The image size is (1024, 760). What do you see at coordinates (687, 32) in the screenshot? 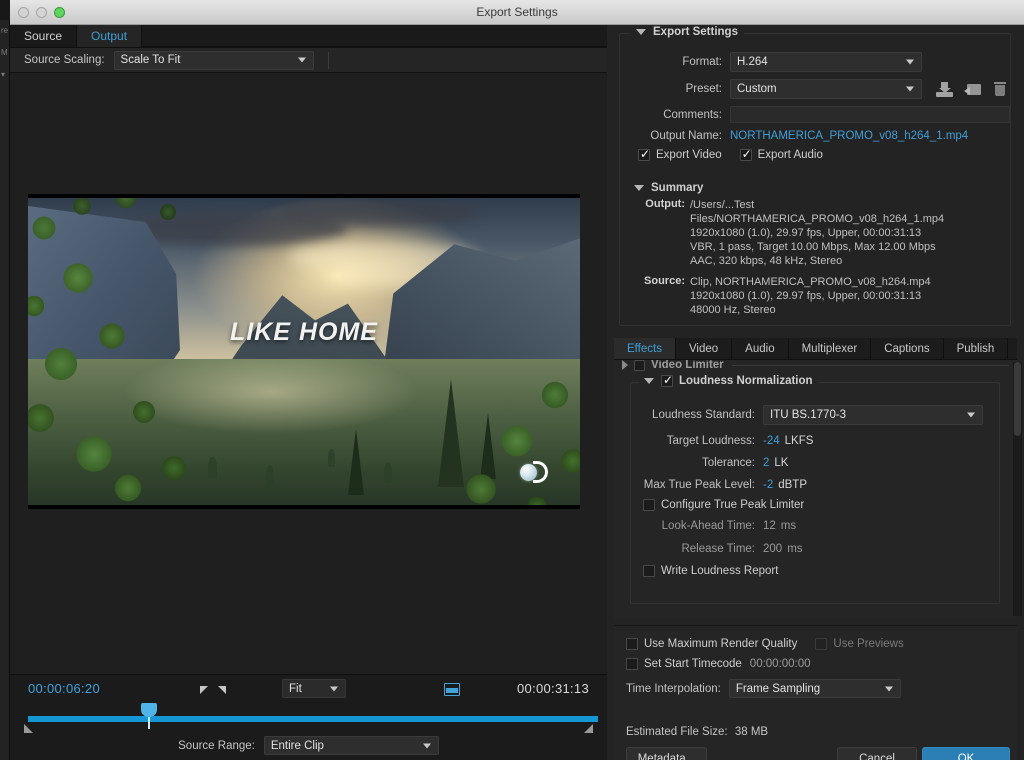
I see `export-settings-header: Export Settings` at bounding box center [687, 32].